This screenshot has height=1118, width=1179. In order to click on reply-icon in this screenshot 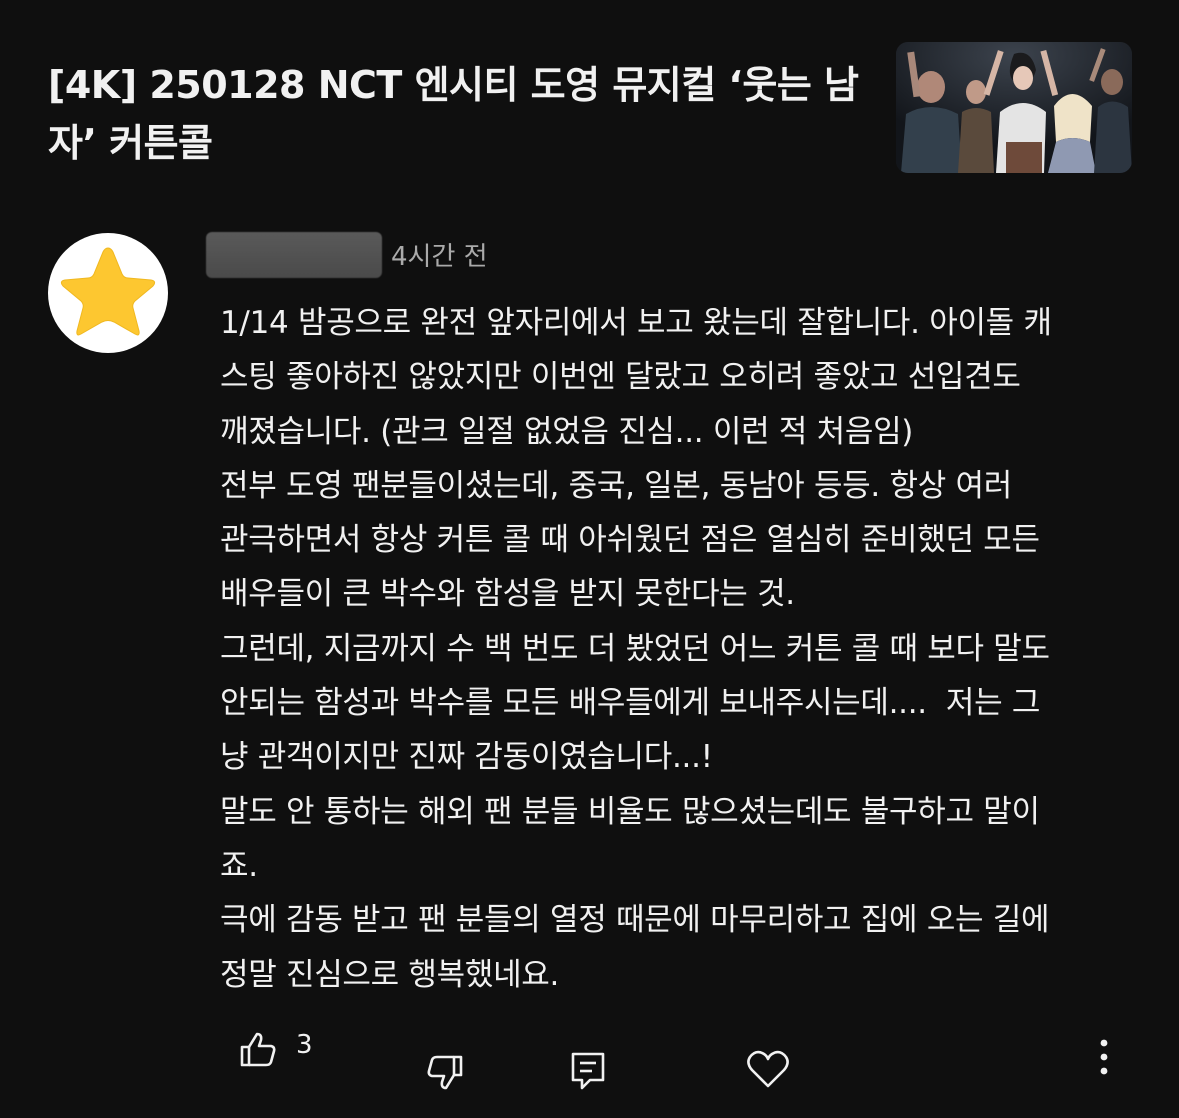, I will do `click(588, 1071)`.